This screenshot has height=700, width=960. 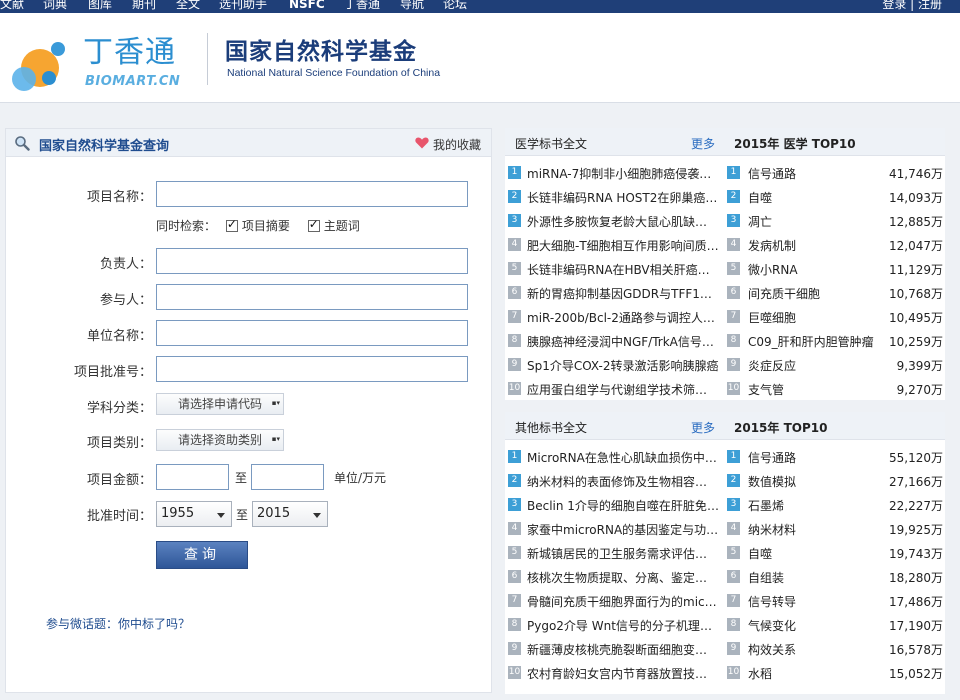 I want to click on page-title: 国家自然科学基金, so click(x=321, y=52).